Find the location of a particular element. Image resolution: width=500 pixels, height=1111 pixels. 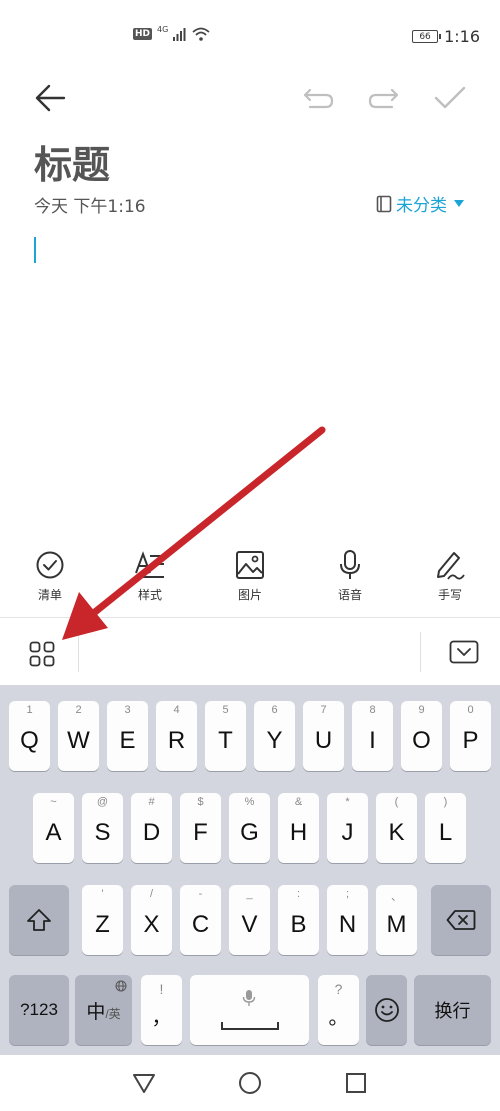

key-n: ; N is located at coordinates (347, 920).